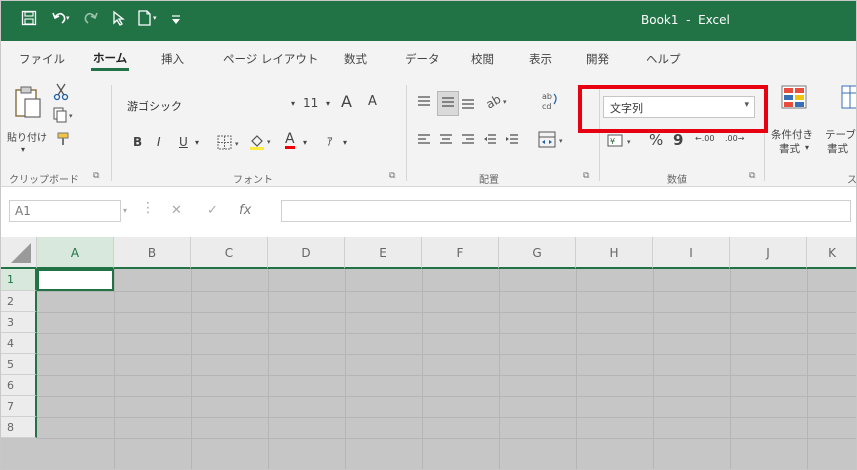 The height and width of the screenshot is (470, 857). I want to click on column-header-c: C, so click(229, 253).